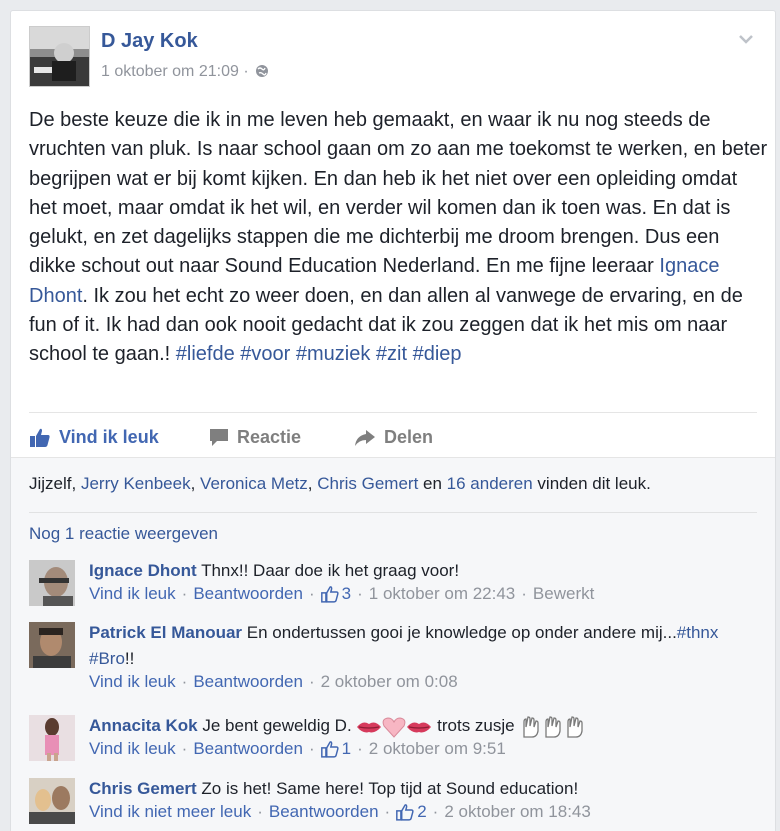  I want to click on comment-like-count: 1, so click(336, 749).